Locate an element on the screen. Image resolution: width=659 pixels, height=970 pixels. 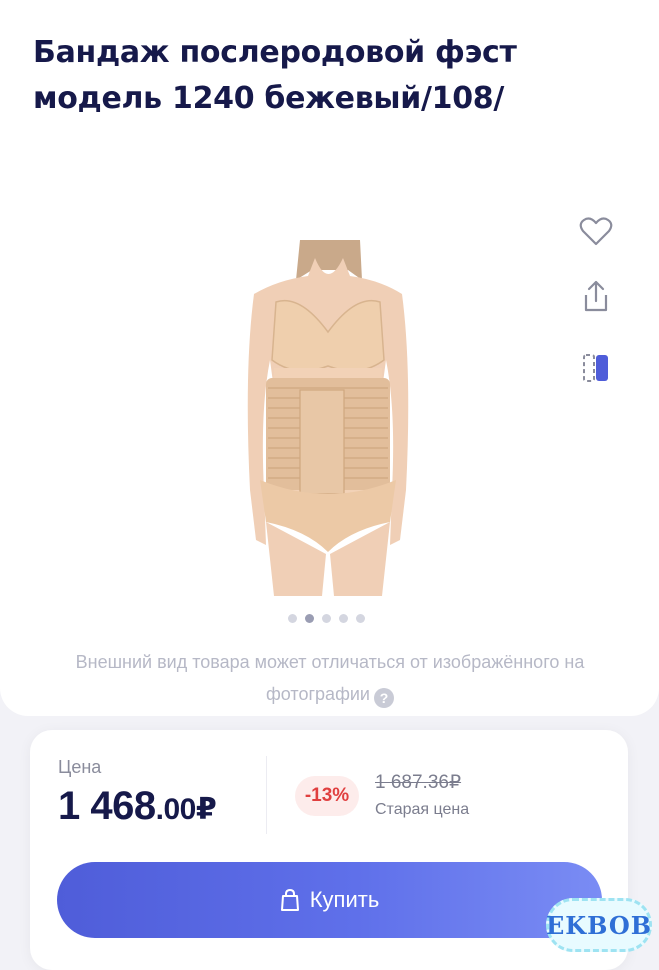
product-image is located at coordinates (328, 418).